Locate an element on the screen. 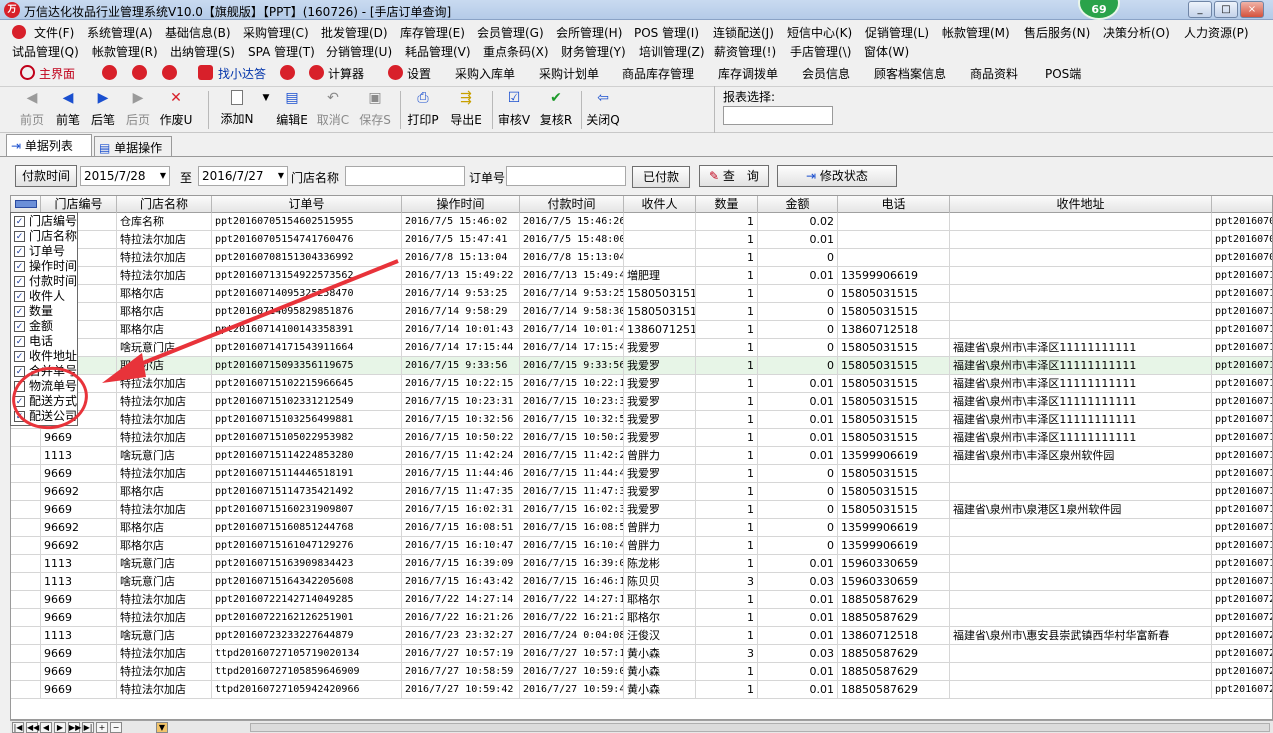 The image size is (1273, 733). cell-store-code: 96692 is located at coordinates (79, 546).